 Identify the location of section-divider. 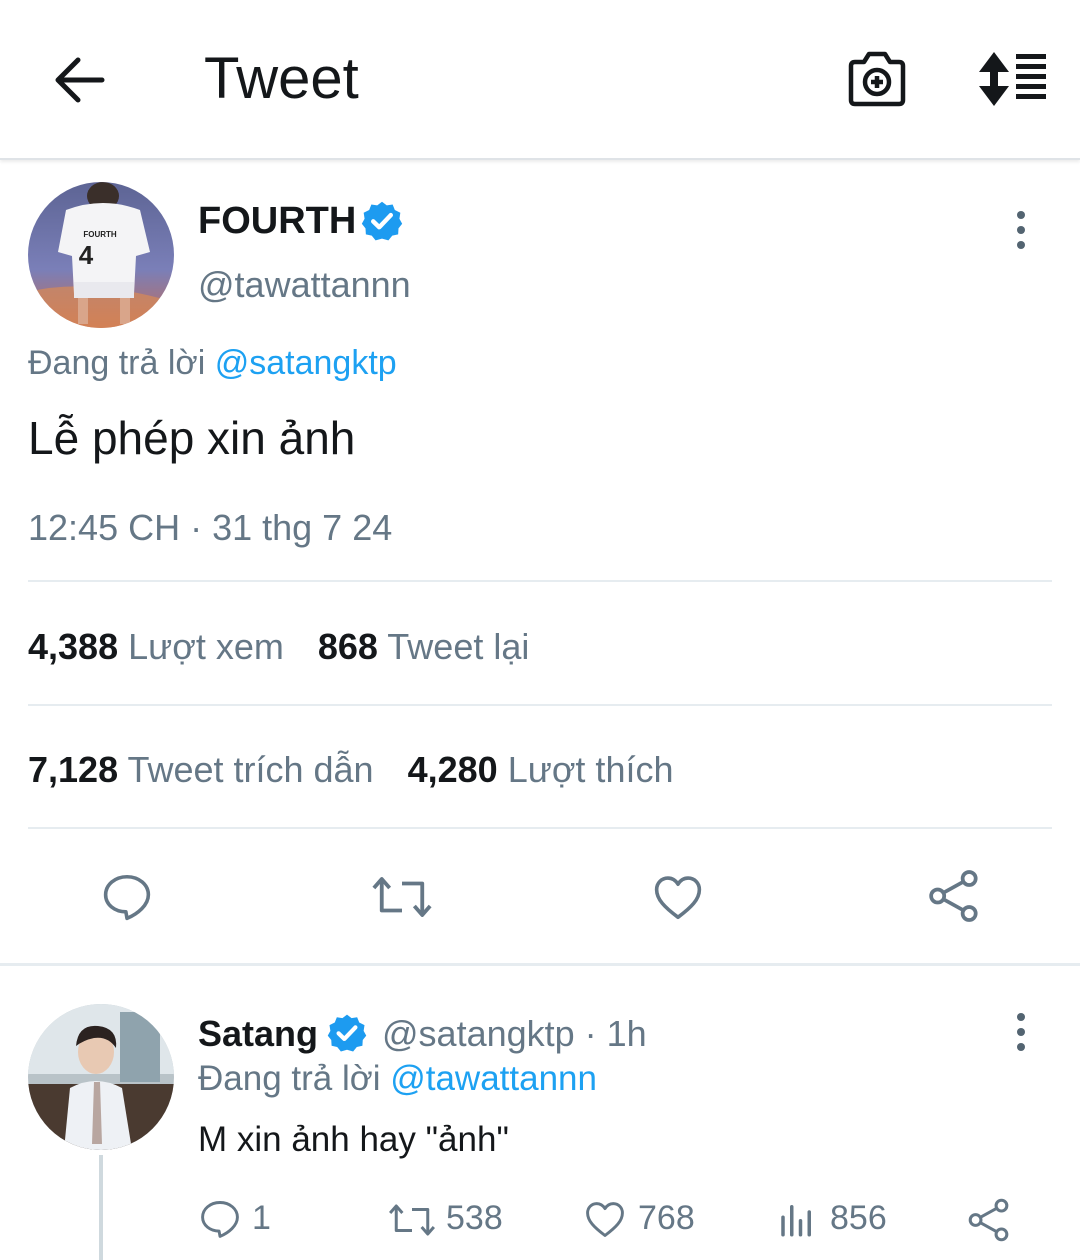
(540, 964).